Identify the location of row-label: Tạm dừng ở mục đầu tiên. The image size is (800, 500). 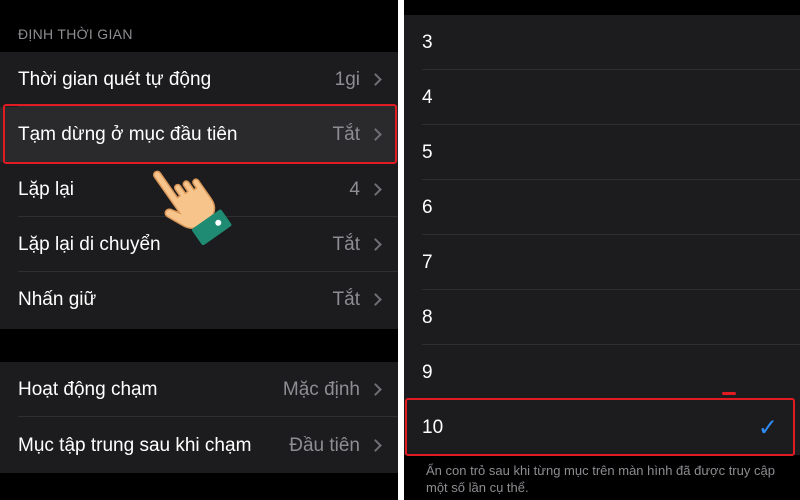
(128, 134).